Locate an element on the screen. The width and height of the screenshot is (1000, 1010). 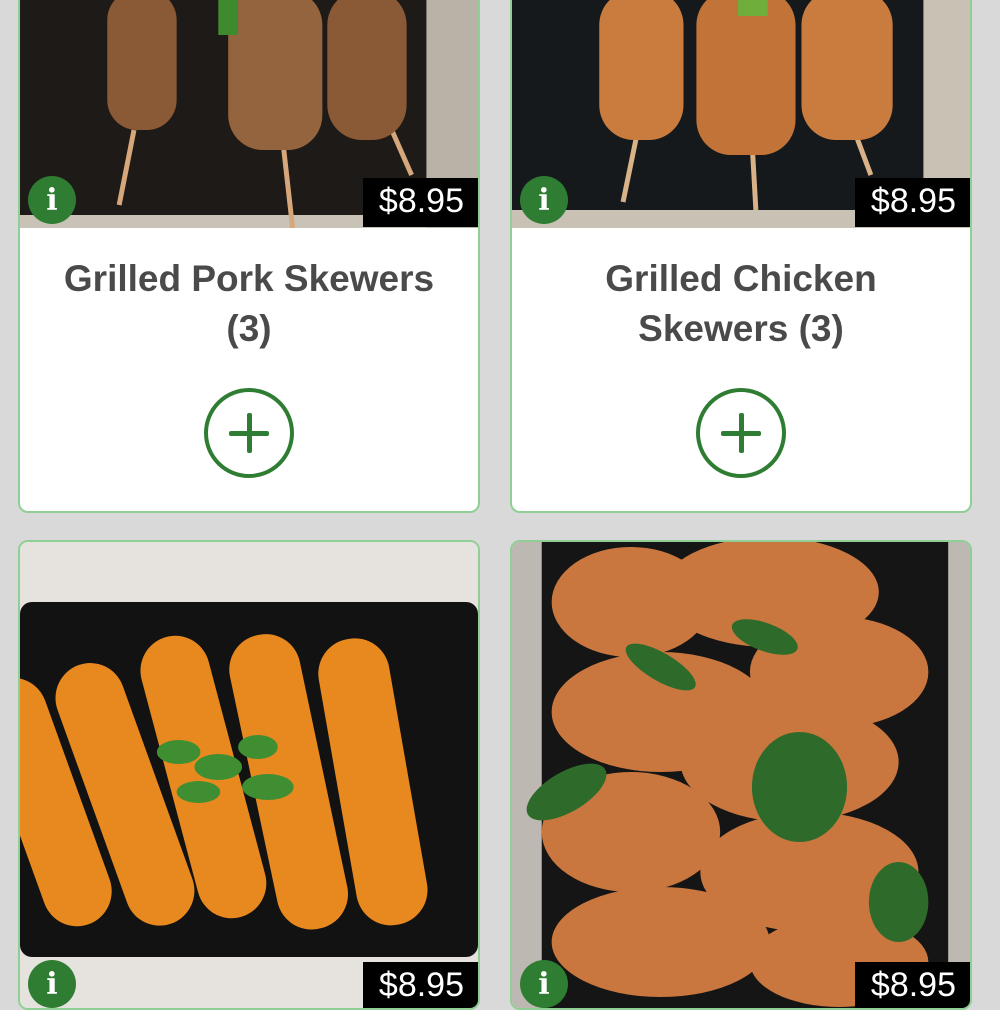
item-title: Grilled Pork Skewers (3) is located at coordinates (249, 303).